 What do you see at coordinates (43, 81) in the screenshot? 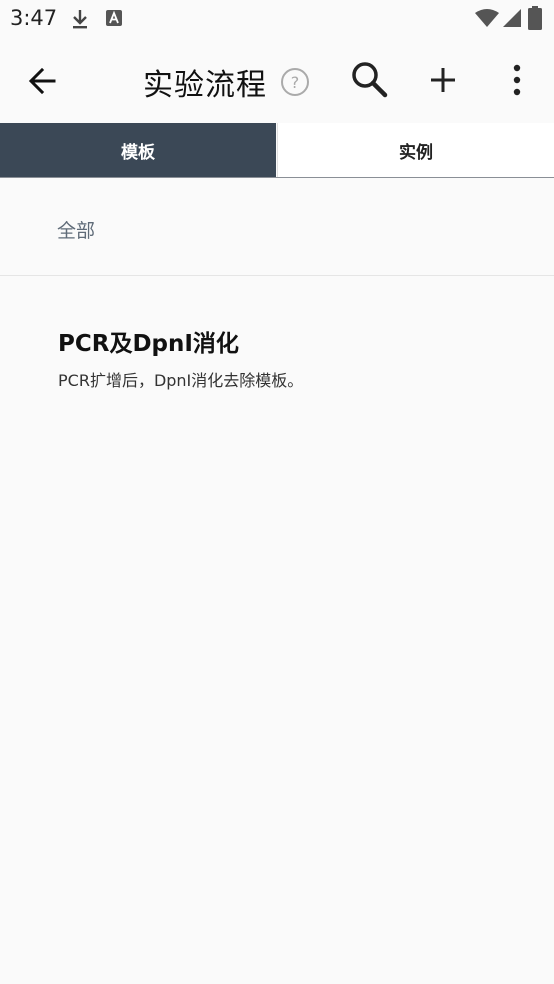
I see `back-arrow-icon` at bounding box center [43, 81].